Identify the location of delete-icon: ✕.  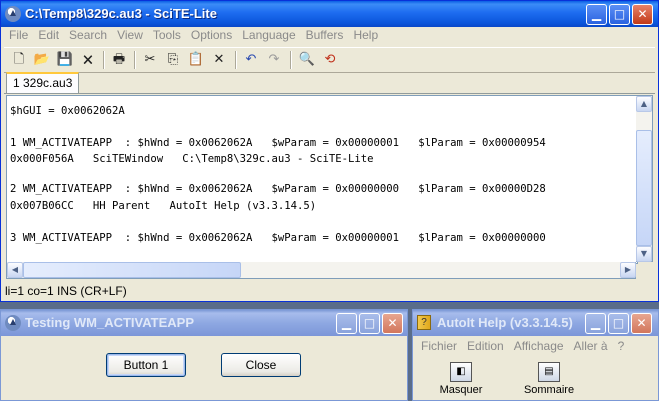
(219, 60).